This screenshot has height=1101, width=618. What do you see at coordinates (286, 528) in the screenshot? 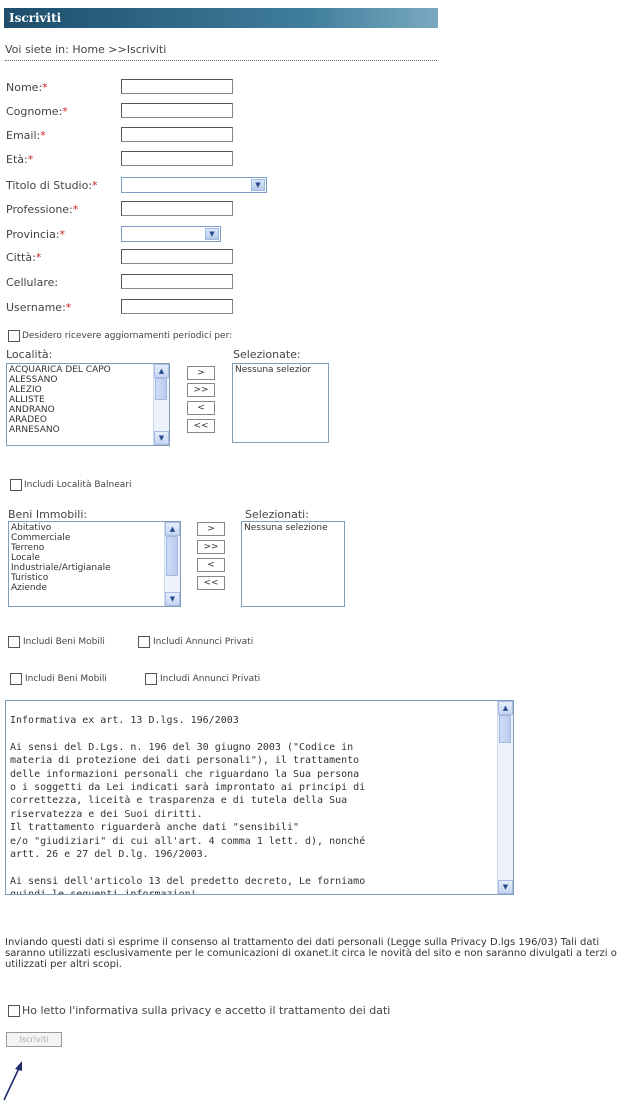
I see `beni-selected-placeholder: Nessuna selezione` at bounding box center [286, 528].